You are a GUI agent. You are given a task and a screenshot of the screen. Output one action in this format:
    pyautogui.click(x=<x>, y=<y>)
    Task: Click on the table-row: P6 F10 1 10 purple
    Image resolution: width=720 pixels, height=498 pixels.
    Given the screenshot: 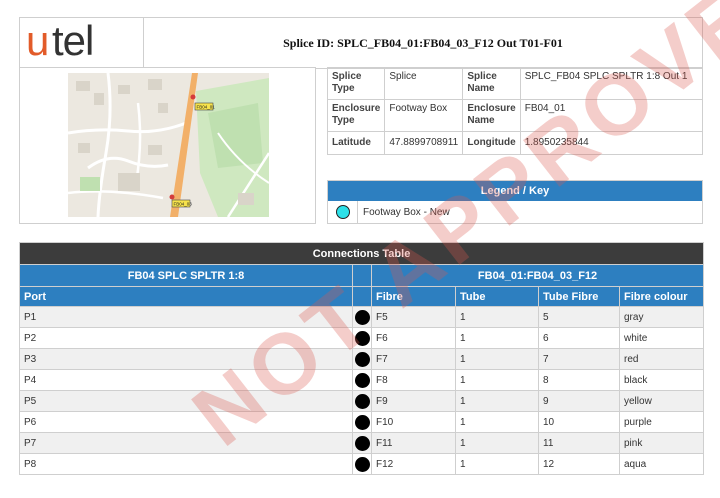 What is the action you would take?
    pyautogui.click(x=362, y=422)
    